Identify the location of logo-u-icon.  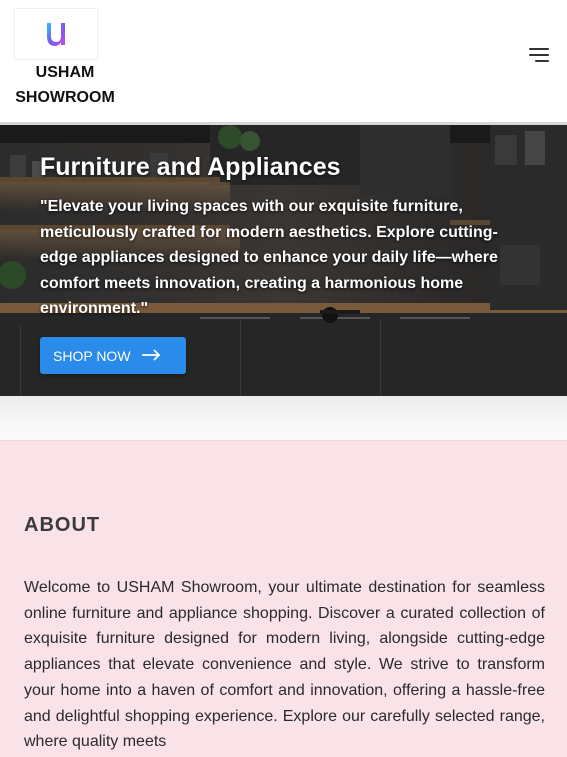
(56, 34).